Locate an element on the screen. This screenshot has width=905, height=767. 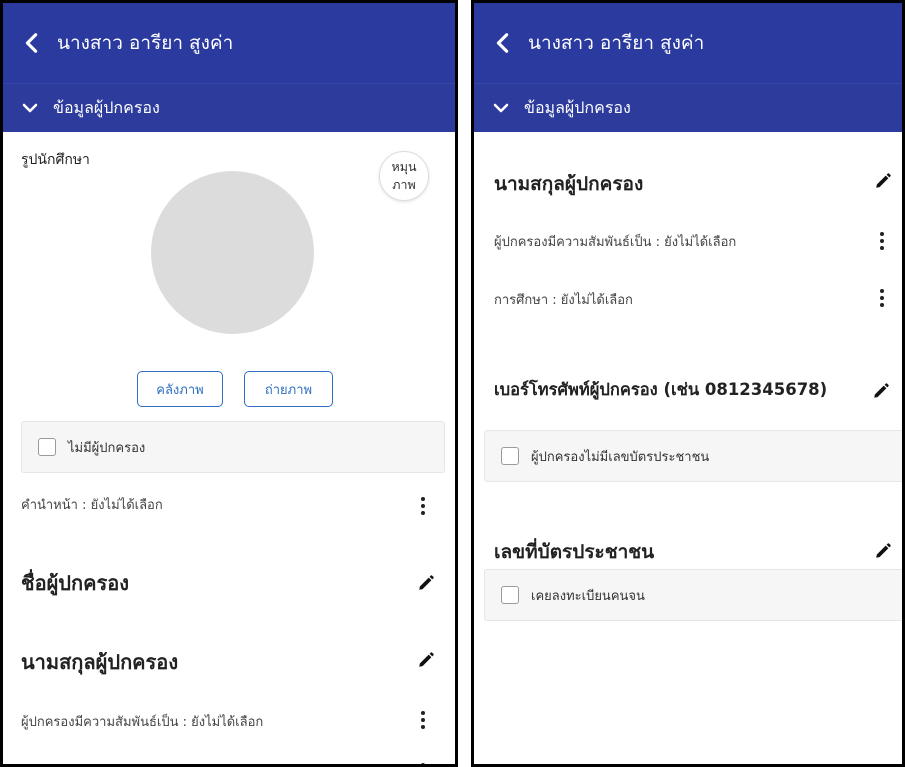
rotate-image-button: หมุน ภาพ is located at coordinates (404, 176).